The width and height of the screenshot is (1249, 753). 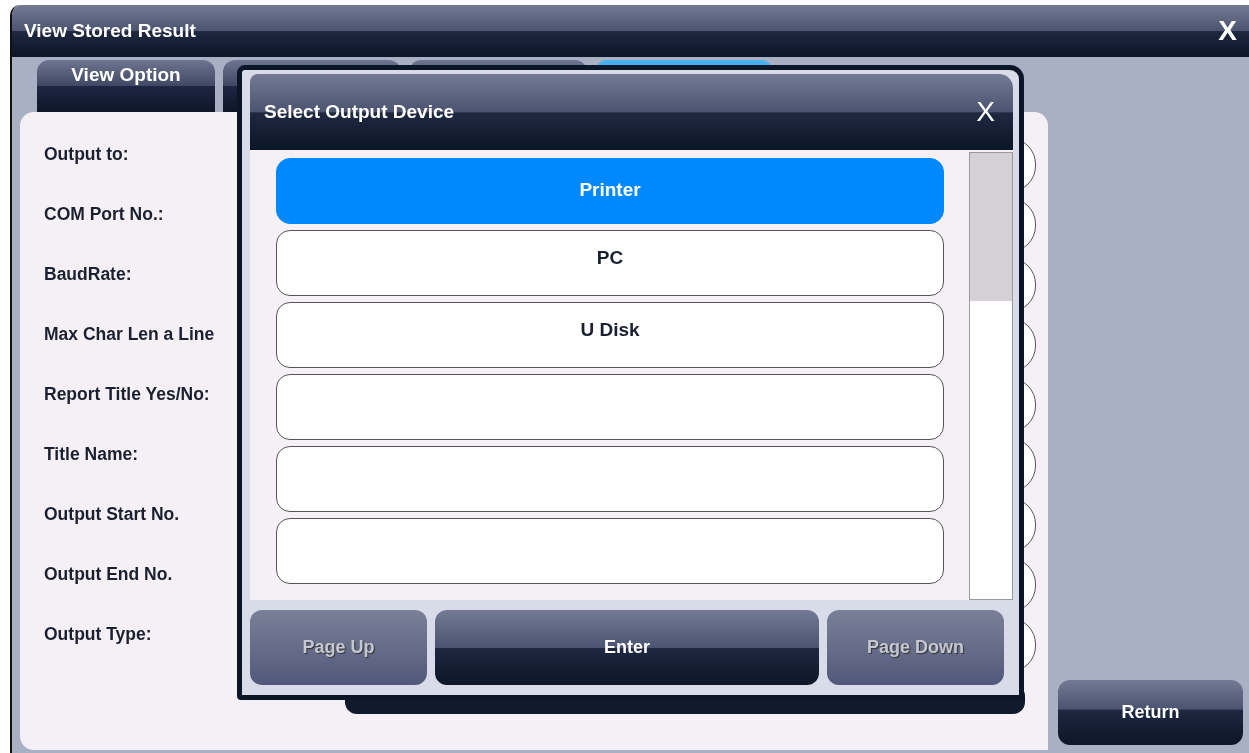 What do you see at coordinates (88, 274) in the screenshot?
I see `field-label: BaudRate:` at bounding box center [88, 274].